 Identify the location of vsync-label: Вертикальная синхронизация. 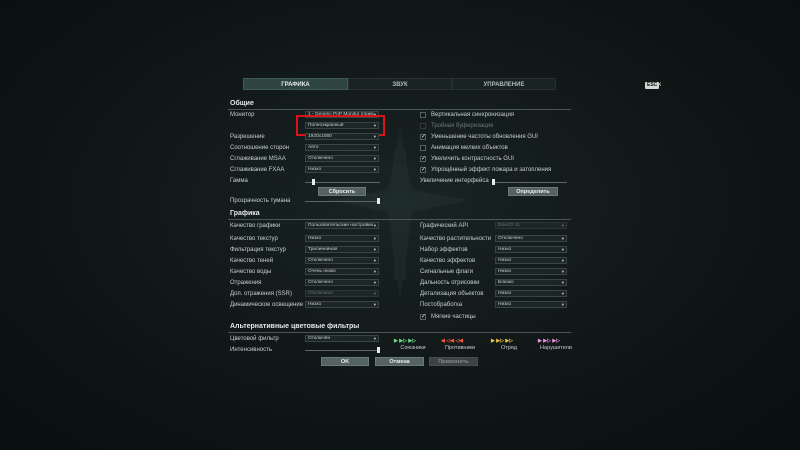
(473, 115).